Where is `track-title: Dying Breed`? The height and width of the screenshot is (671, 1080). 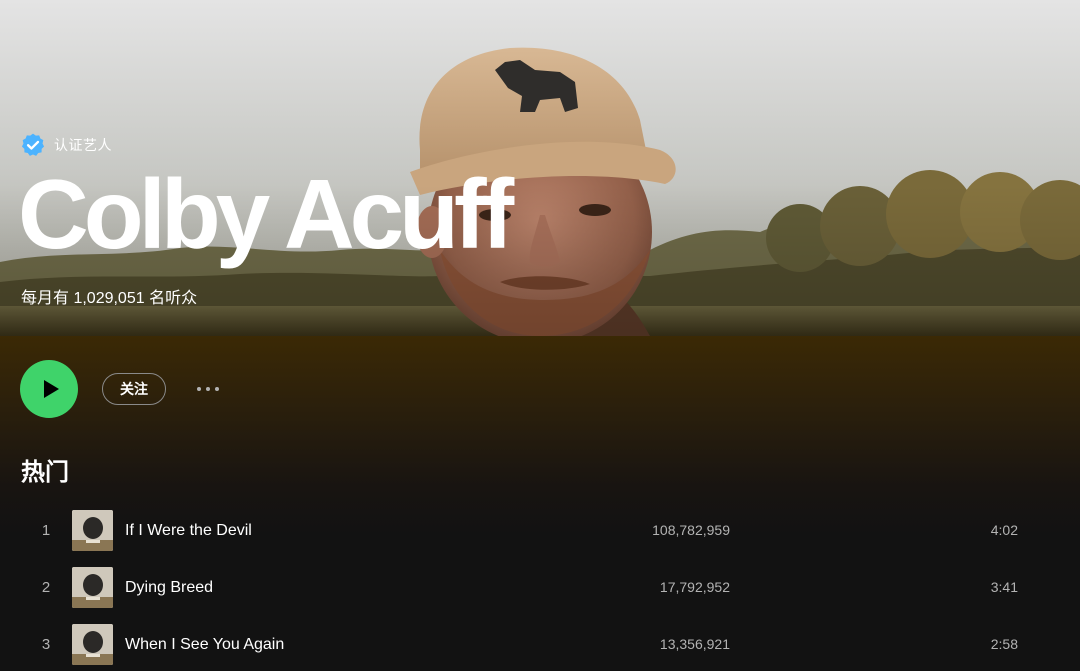
track-title: Dying Breed is located at coordinates (169, 587).